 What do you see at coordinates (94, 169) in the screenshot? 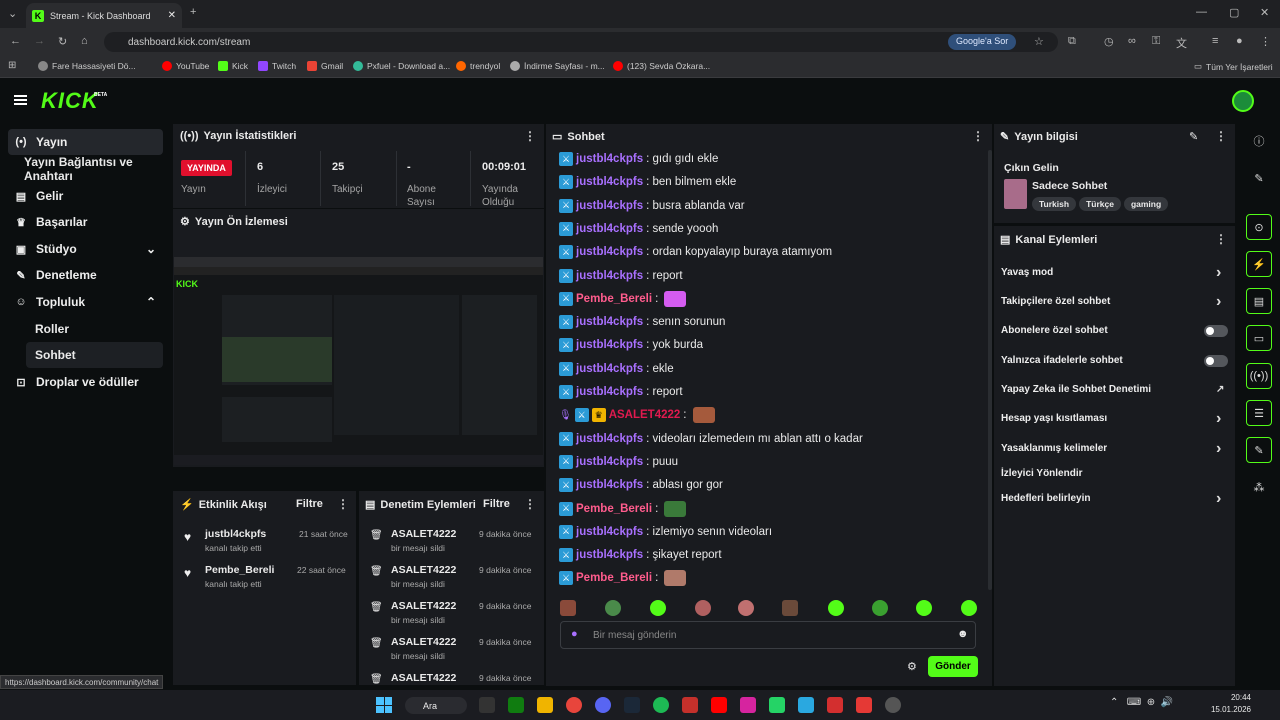
I see `sidebar-item-stream-key: Yayın Bağlantısı ve Anahtarı` at bounding box center [94, 169].